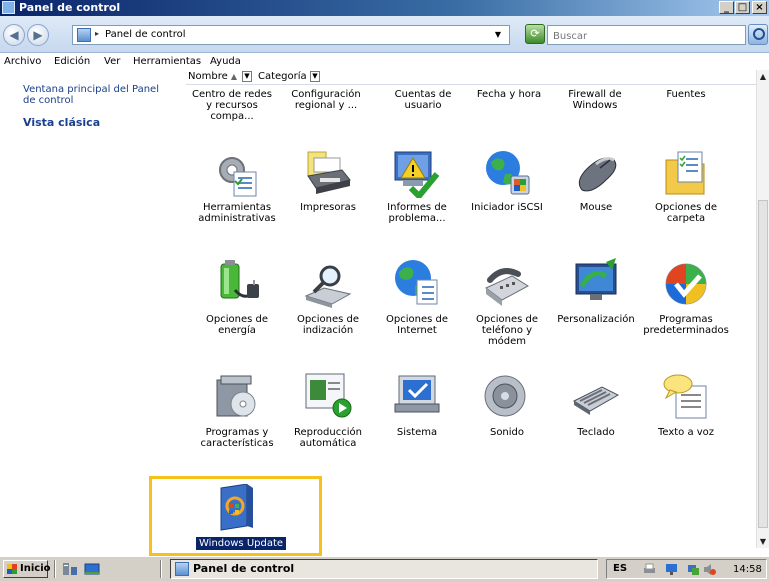 The width and height of the screenshot is (769, 581). I want to click on server-manager-icon, so click(70, 569).